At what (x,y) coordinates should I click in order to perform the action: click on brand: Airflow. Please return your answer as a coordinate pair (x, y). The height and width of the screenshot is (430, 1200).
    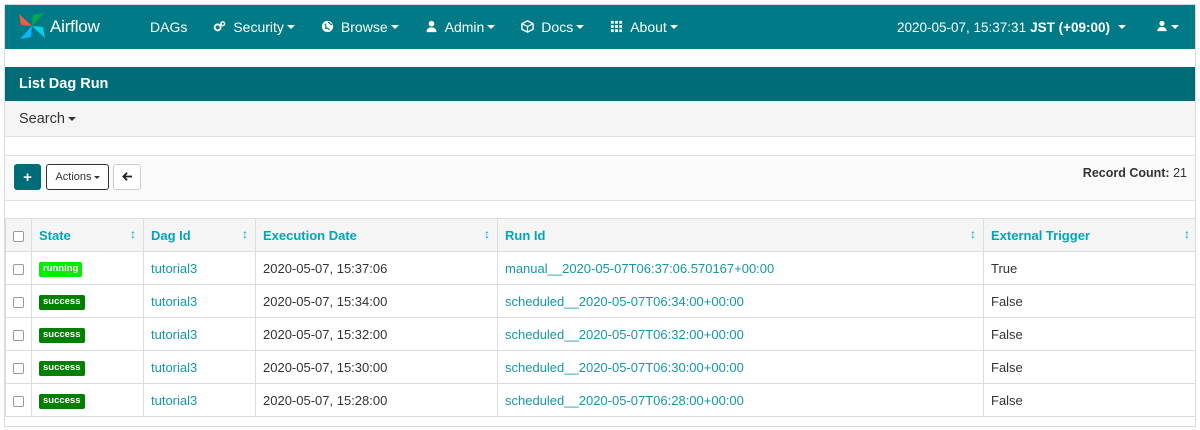
    Looking at the image, I should click on (67, 27).